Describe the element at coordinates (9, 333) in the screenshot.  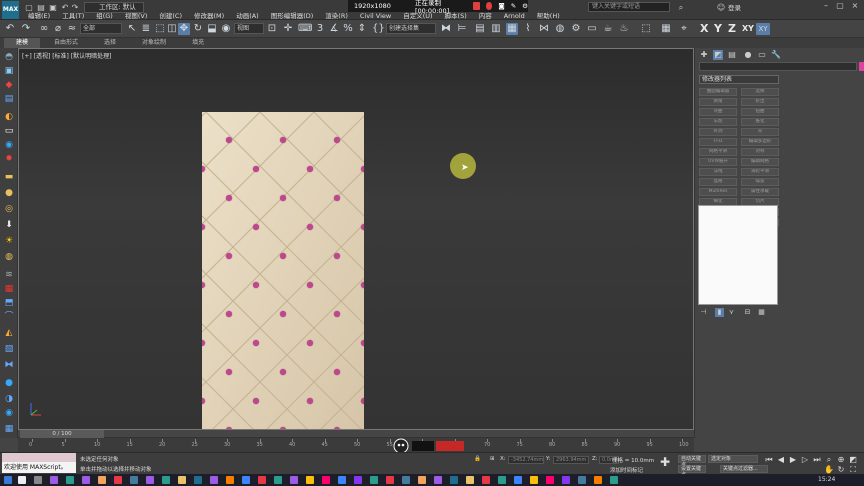
I see `lathe-icon: ◭` at that location.